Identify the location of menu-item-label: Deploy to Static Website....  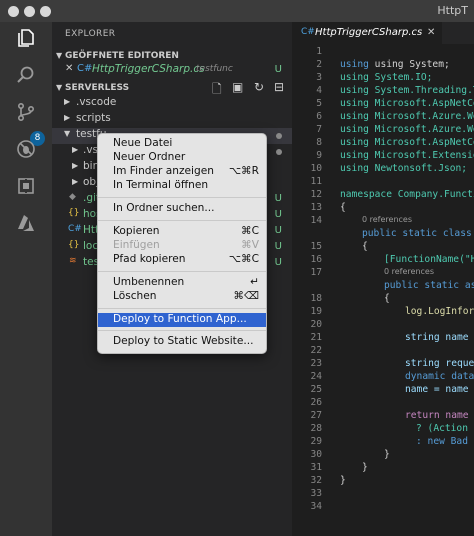
(183, 341).